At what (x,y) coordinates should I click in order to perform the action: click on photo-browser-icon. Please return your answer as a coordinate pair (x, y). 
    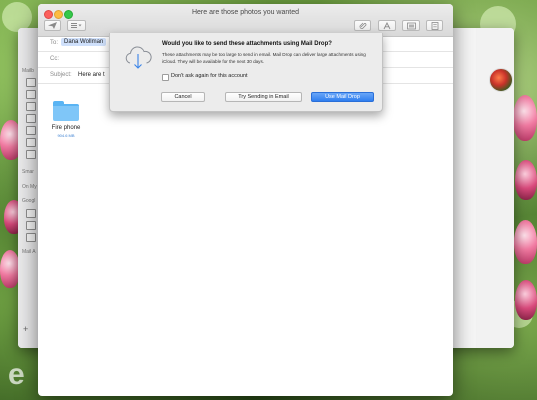
    Looking at the image, I should click on (411, 26).